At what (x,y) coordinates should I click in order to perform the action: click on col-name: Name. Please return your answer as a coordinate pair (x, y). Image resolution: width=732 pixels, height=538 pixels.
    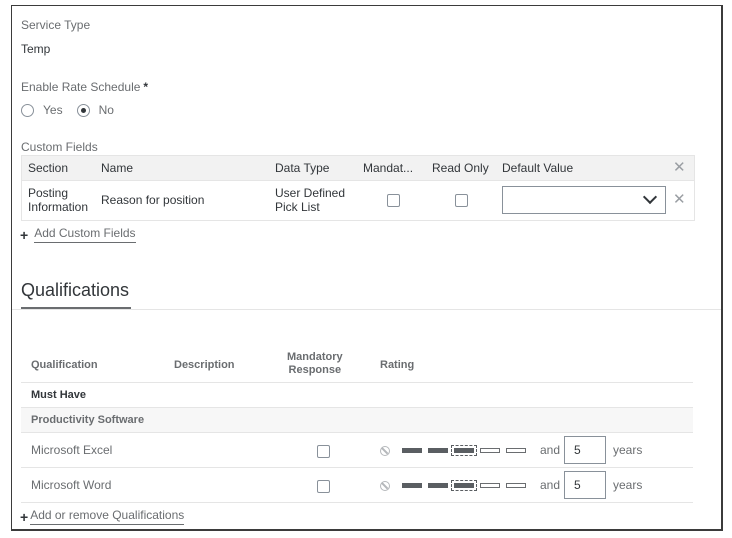
    Looking at the image, I should click on (117, 168).